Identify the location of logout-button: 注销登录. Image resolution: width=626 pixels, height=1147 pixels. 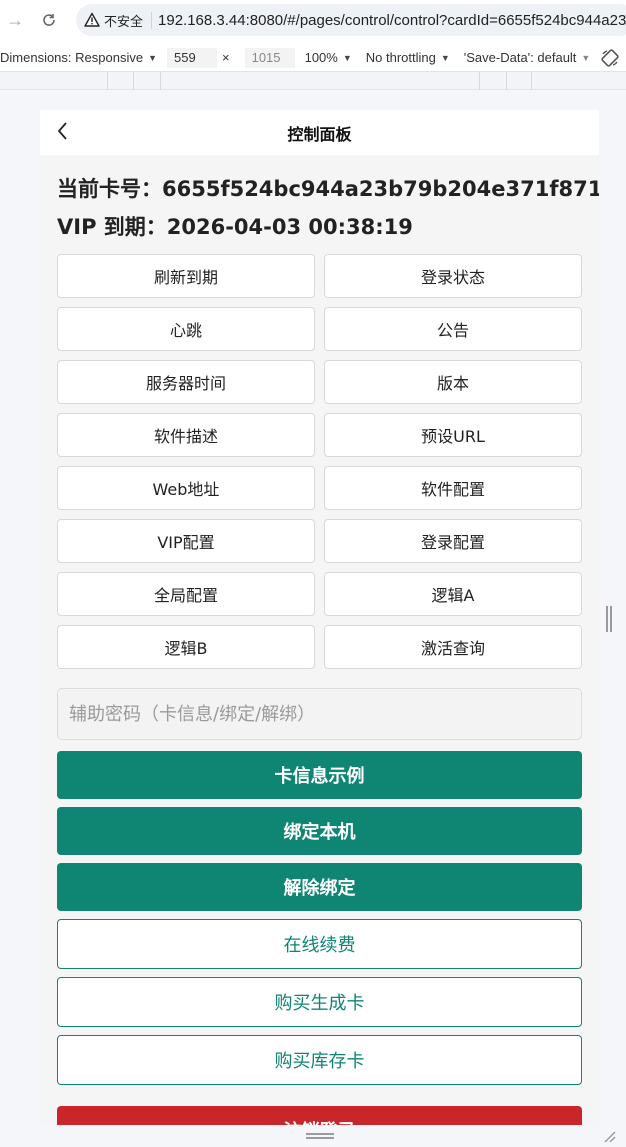
(319, 1115).